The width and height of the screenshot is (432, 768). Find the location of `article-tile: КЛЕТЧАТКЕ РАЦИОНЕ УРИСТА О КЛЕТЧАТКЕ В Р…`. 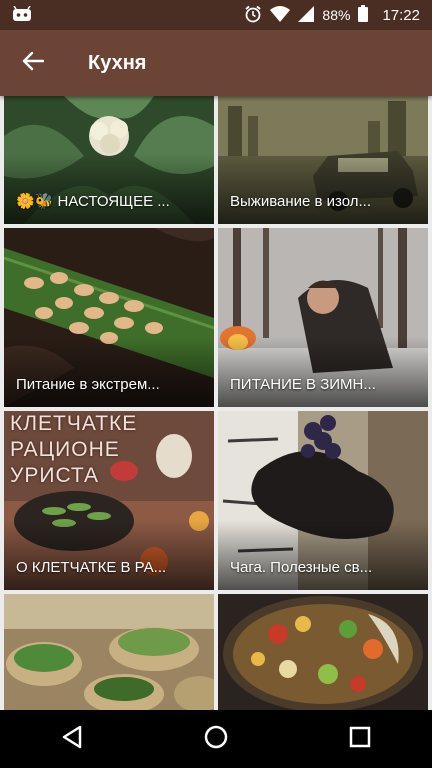

article-tile: КЛЕТЧАТКЕ РАЦИОНЕ УРИСТА О КЛЕТЧАТКЕ В Р… is located at coordinates (109, 500).